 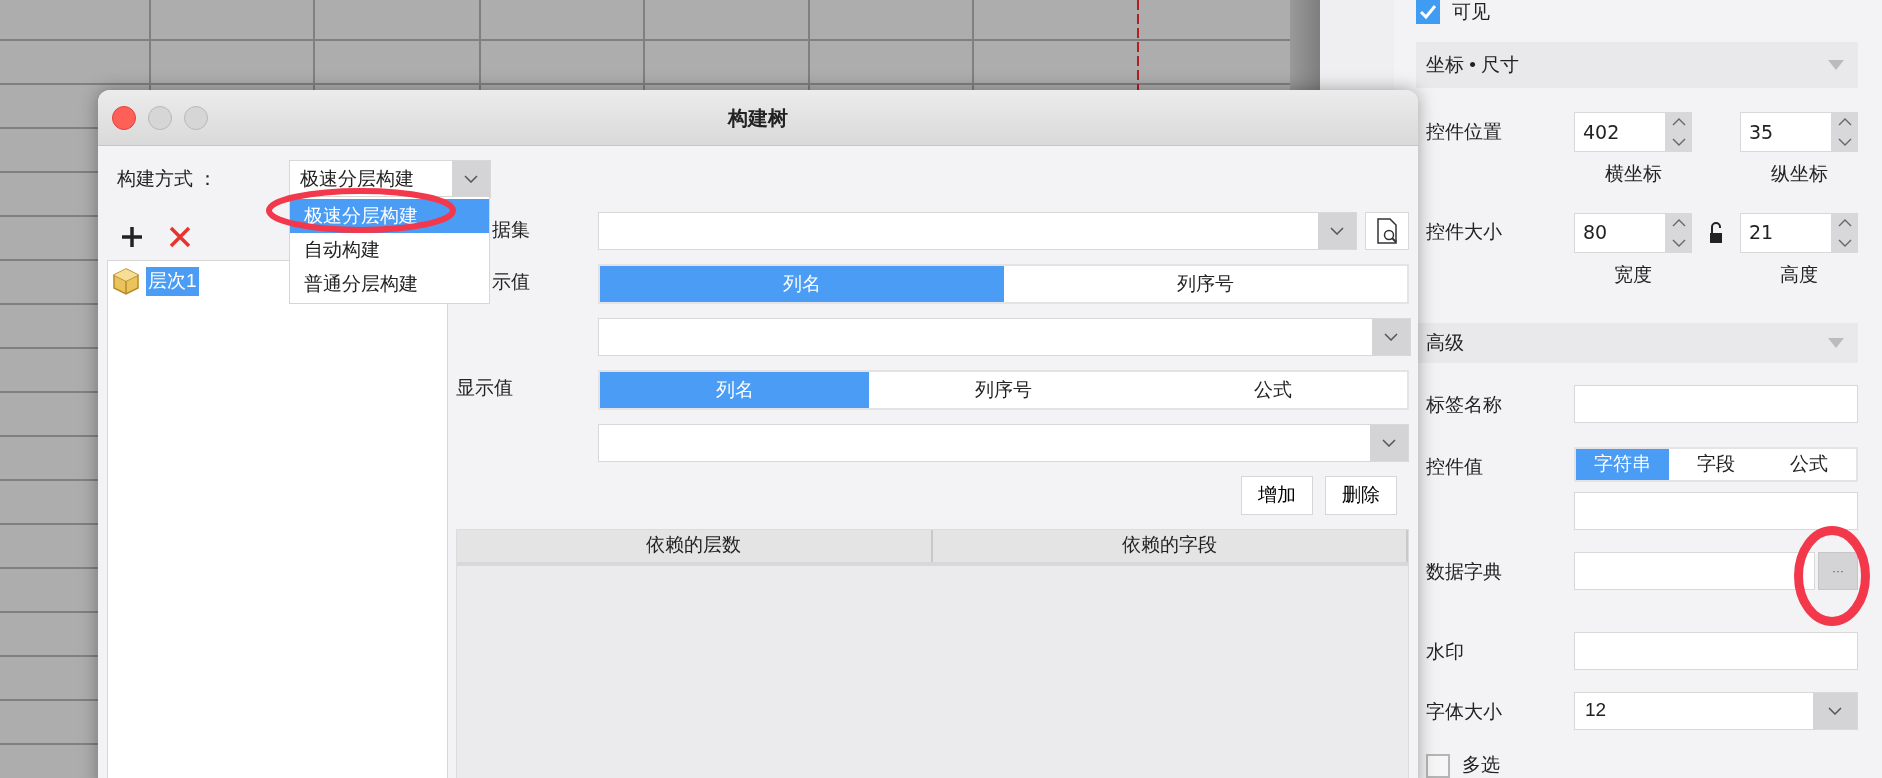 I want to click on field-label: 数据字典, so click(x=1464, y=571).